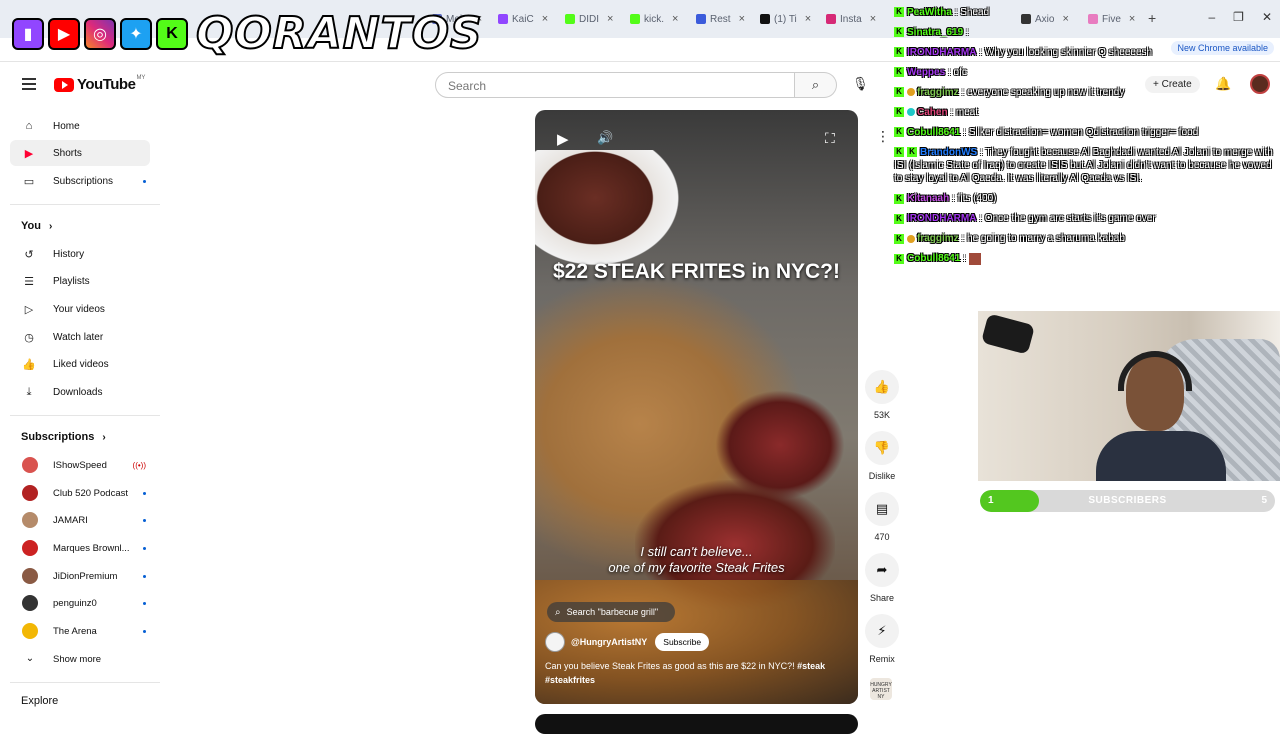 This screenshot has height=734, width=1280. What do you see at coordinates (139, 465) in the screenshot?
I see `live-icon: ((•))` at bounding box center [139, 465].